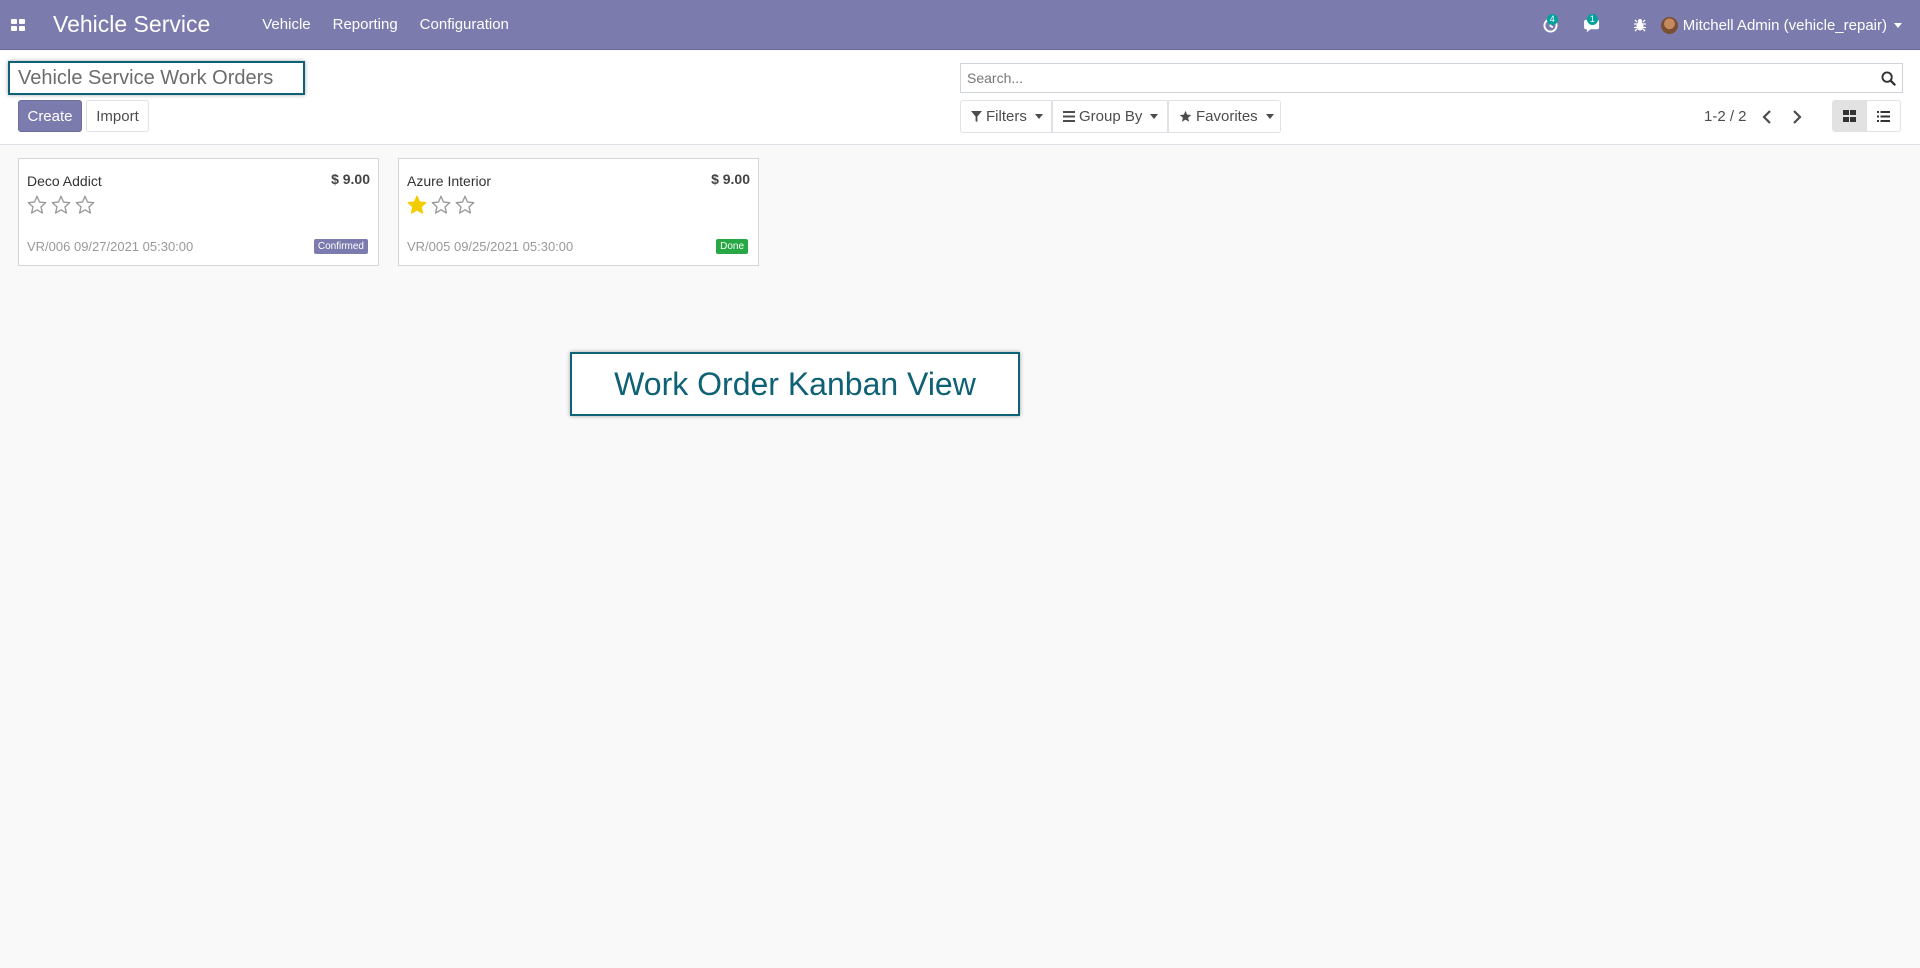  I want to click on filters-label: Filters, so click(1006, 116).